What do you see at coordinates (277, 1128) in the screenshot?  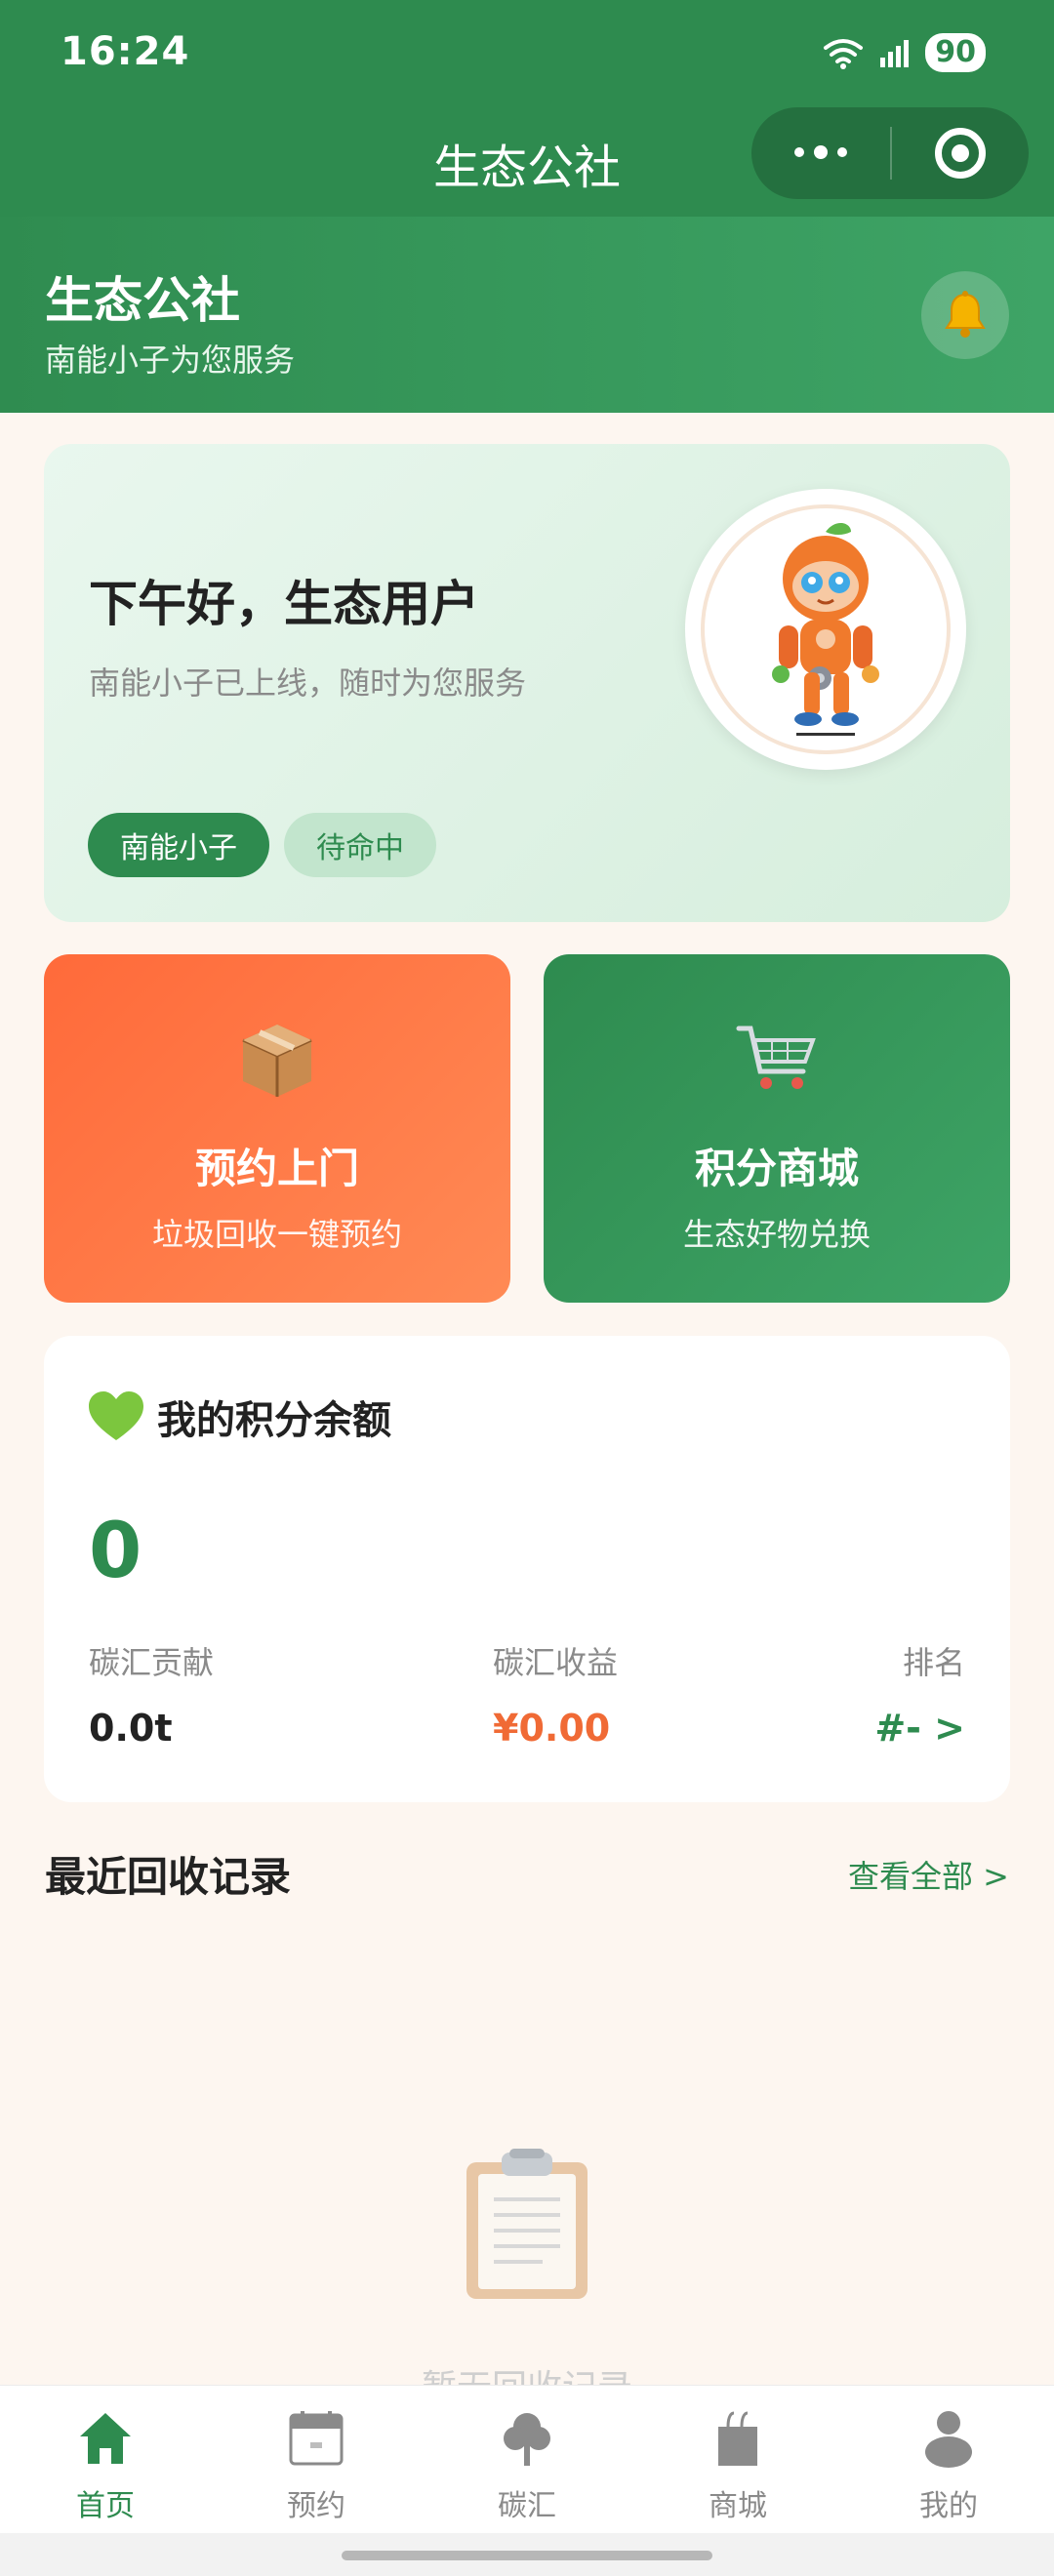 I see `book-pickup-button: 预约上门 垃圾回收一键预约` at bounding box center [277, 1128].